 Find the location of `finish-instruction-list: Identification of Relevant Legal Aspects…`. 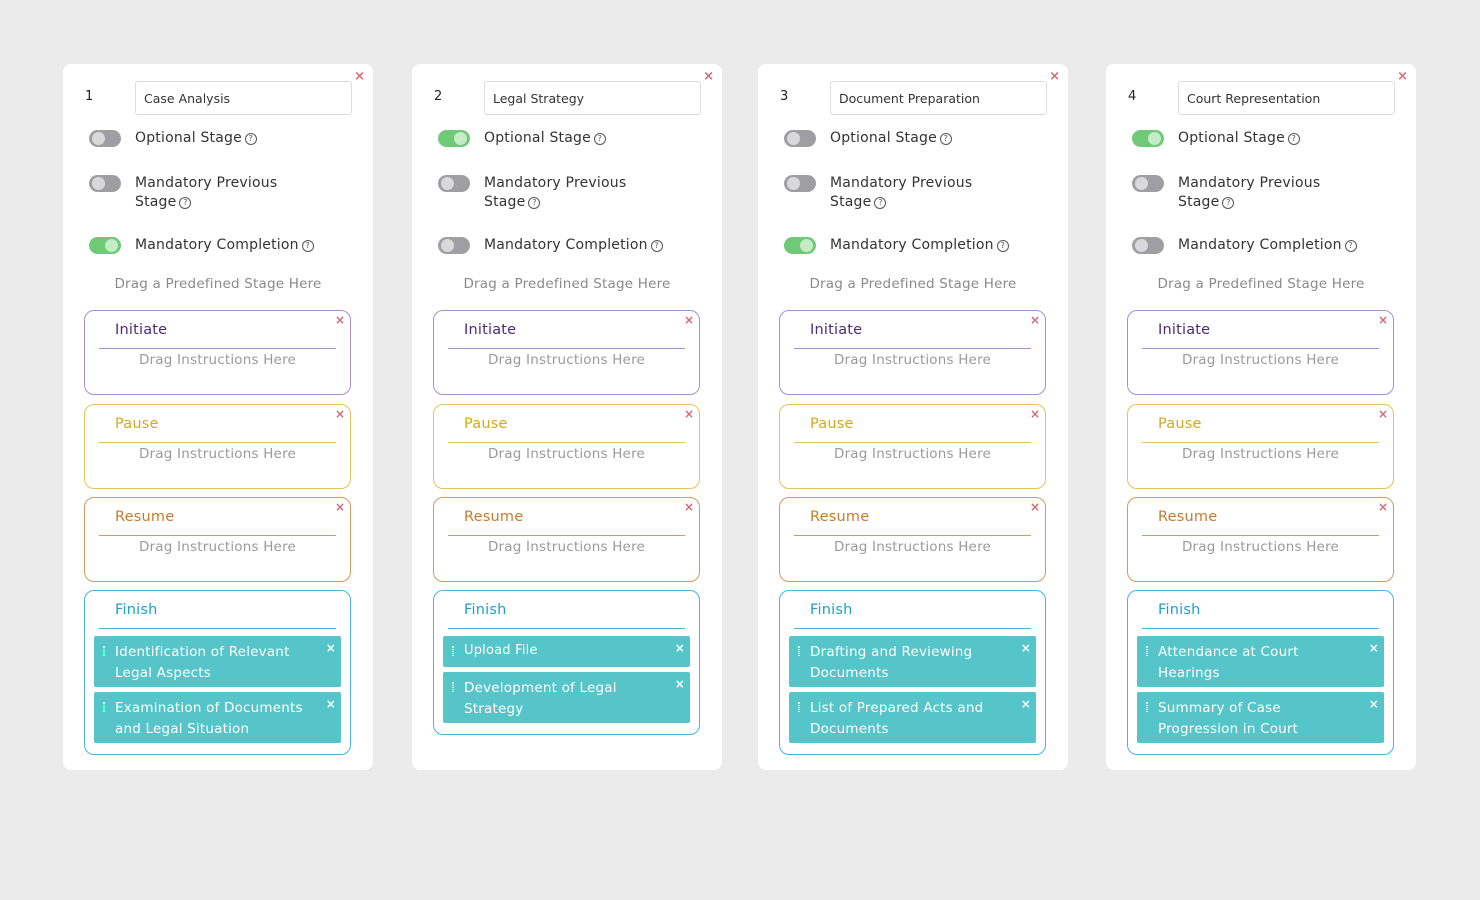

finish-instruction-list: Identification of Relevant Legal Aspects… is located at coordinates (217, 672).